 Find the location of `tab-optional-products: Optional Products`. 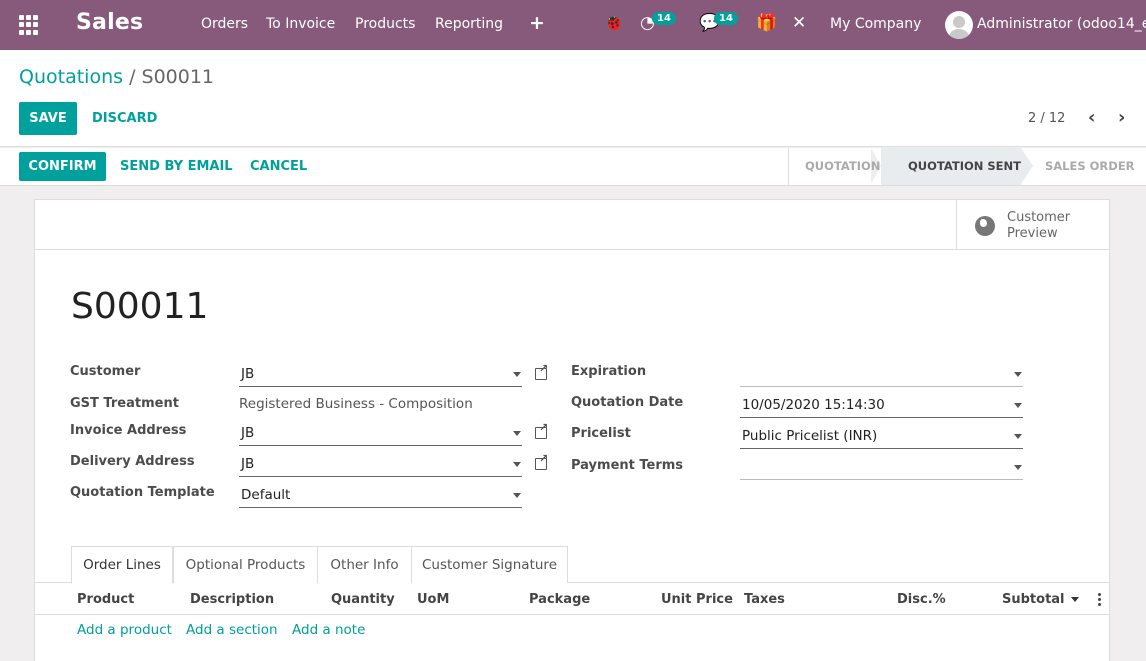

tab-optional-products: Optional Products is located at coordinates (245, 564).